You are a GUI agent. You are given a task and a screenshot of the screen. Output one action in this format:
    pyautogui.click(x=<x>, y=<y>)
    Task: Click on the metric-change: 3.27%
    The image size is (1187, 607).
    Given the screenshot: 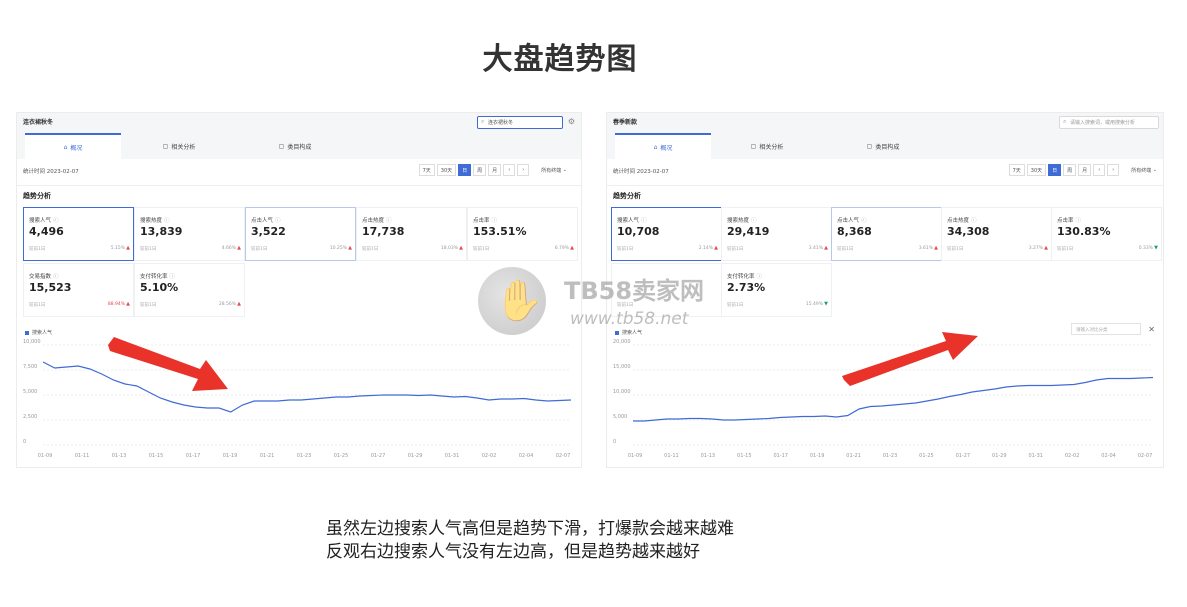 What is the action you would take?
    pyautogui.click(x=1035, y=248)
    